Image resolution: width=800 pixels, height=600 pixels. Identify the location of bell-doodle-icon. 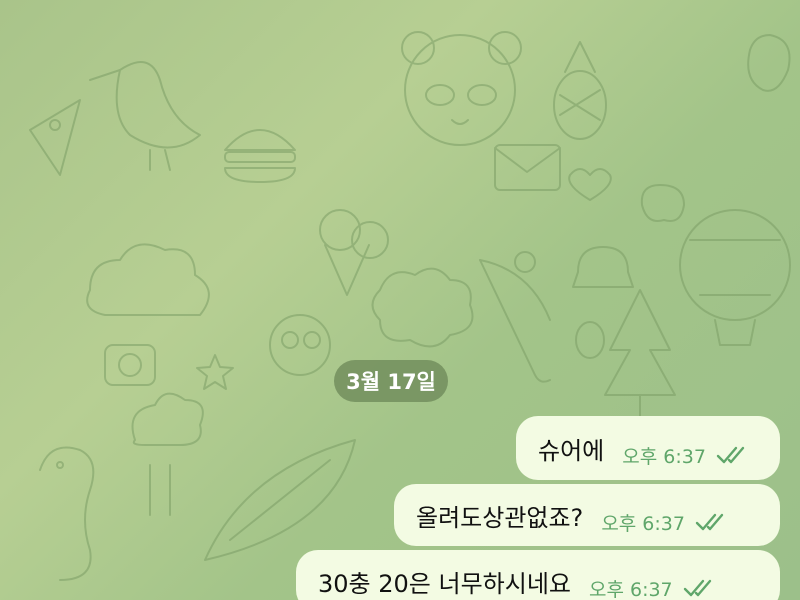
(603, 267).